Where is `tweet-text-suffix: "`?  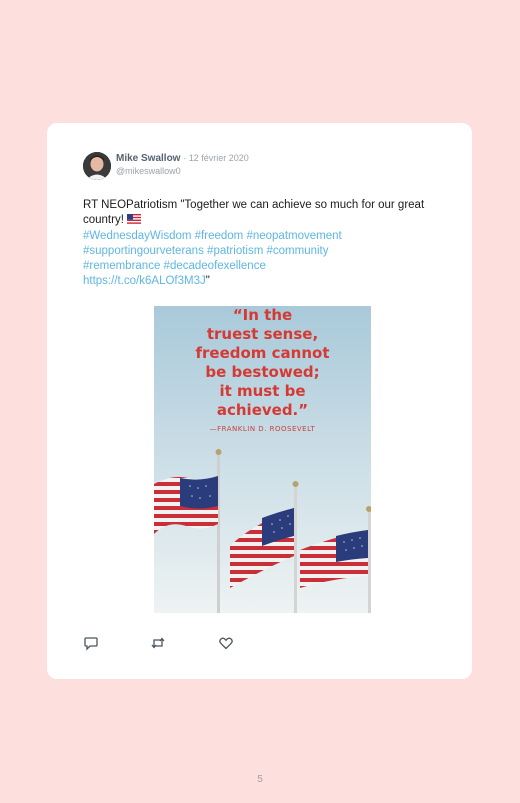 tweet-text-suffix: " is located at coordinates (207, 281).